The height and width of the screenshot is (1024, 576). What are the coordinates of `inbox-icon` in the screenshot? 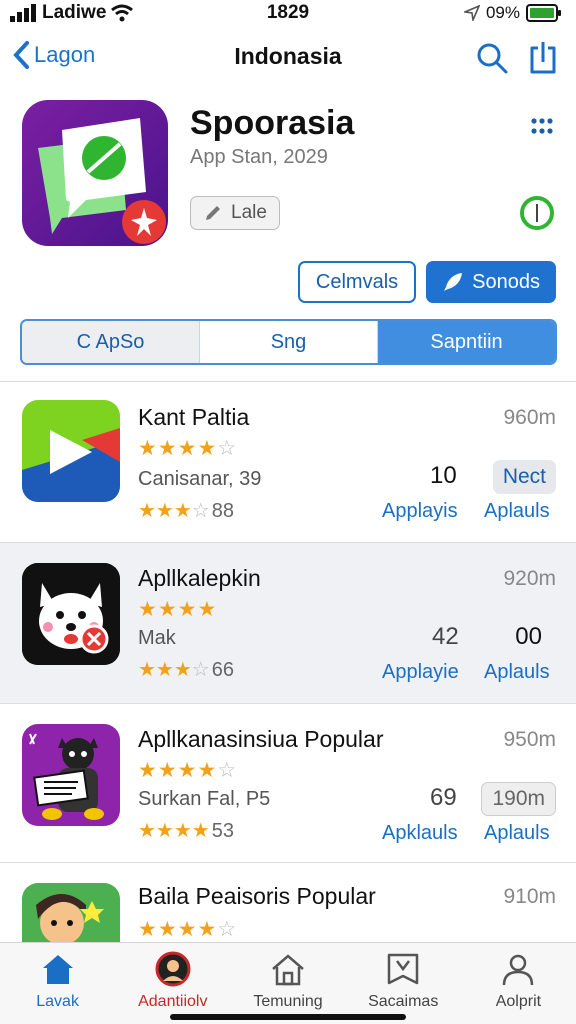 It's located at (403, 969).